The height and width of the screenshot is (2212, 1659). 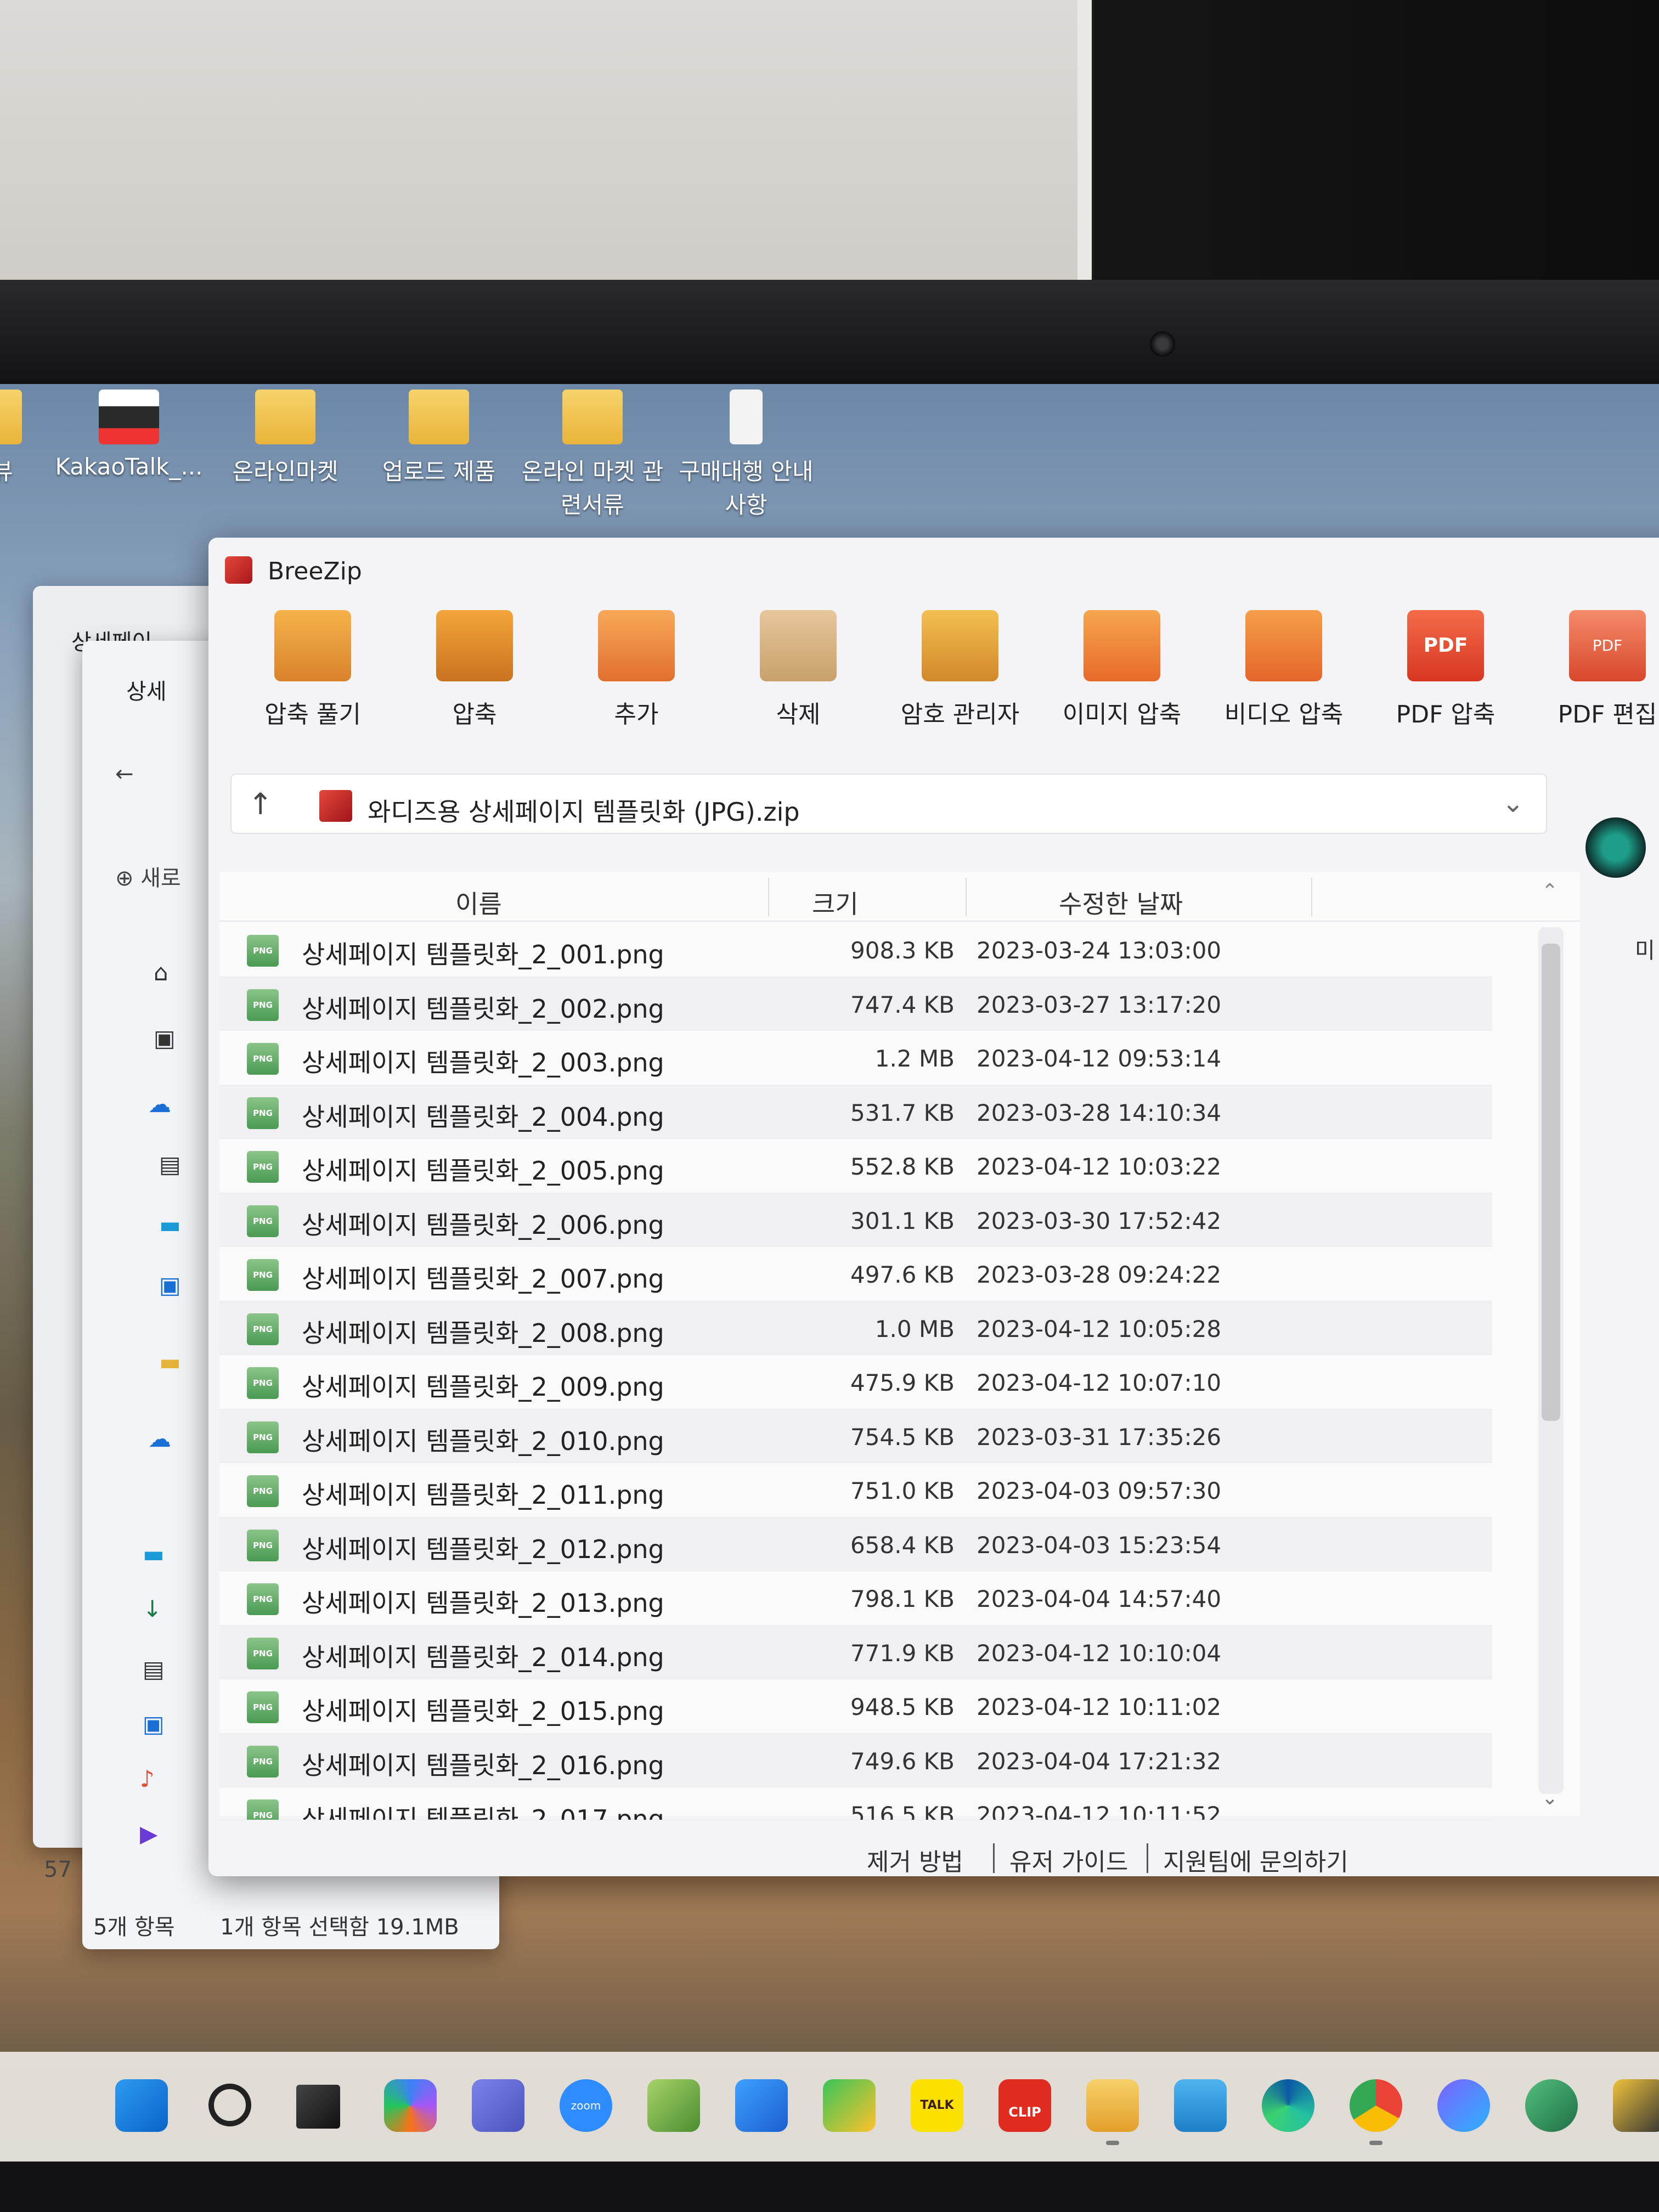 I want to click on column-header-size: 크기, so click(x=835, y=902).